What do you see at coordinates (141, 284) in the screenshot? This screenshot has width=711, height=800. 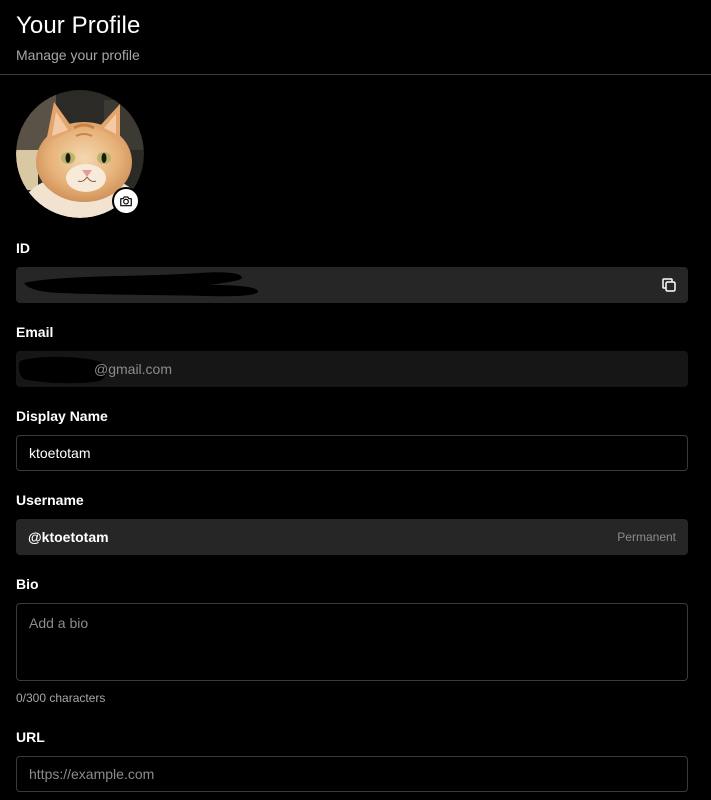 I see `id-redaction` at bounding box center [141, 284].